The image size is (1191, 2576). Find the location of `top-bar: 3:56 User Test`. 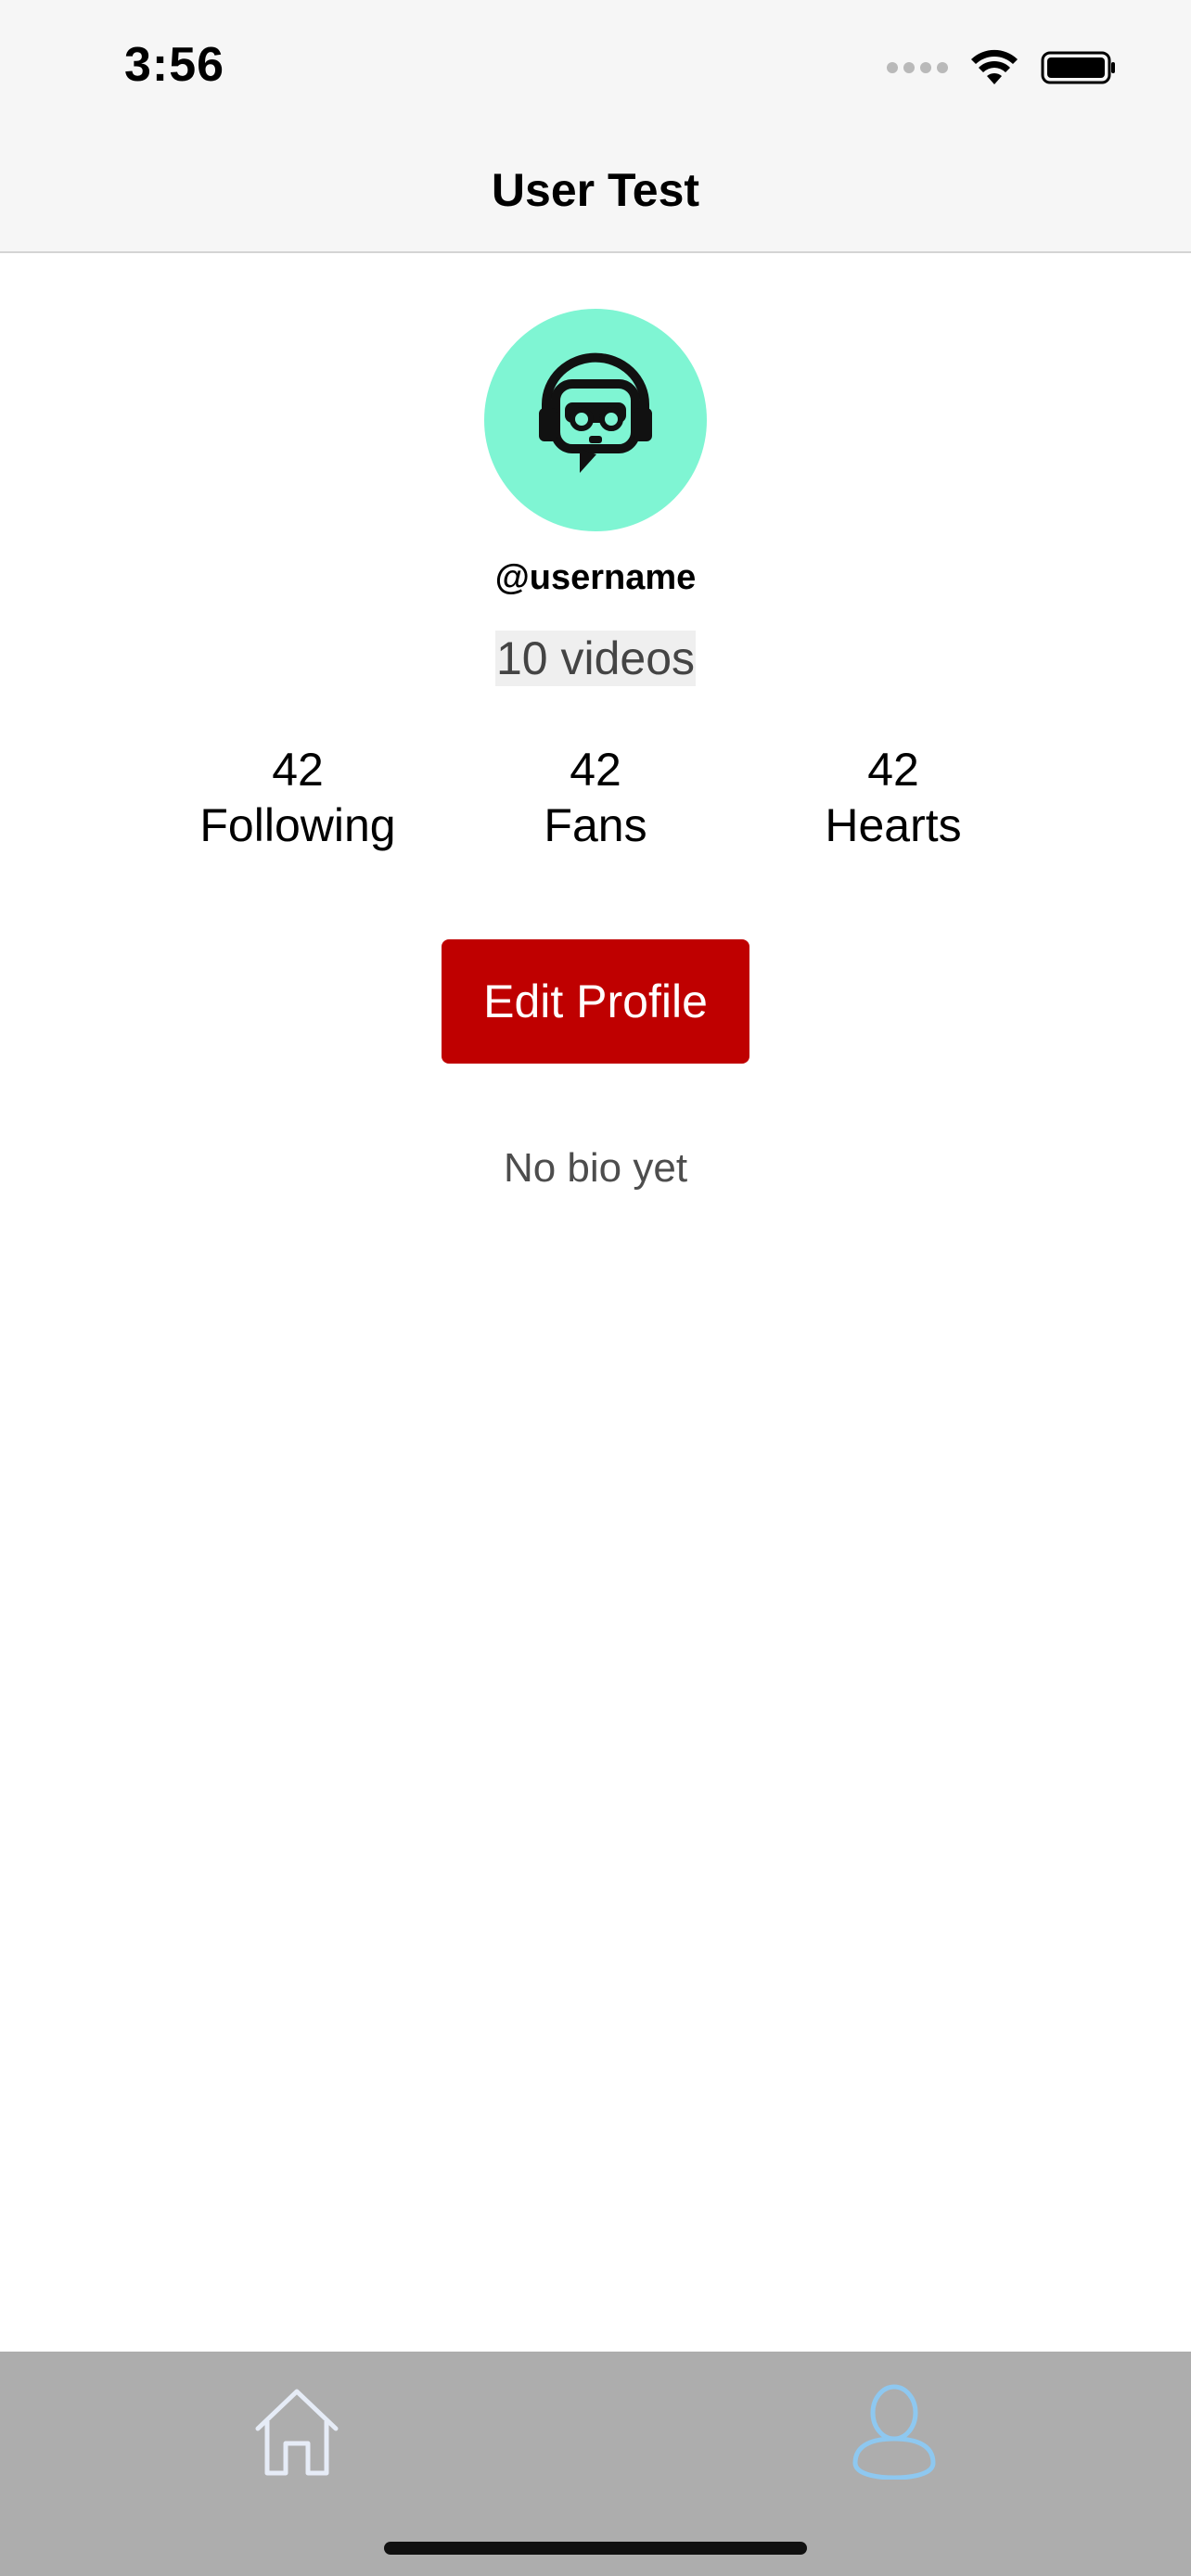

top-bar: 3:56 User Test is located at coordinates (595, 126).